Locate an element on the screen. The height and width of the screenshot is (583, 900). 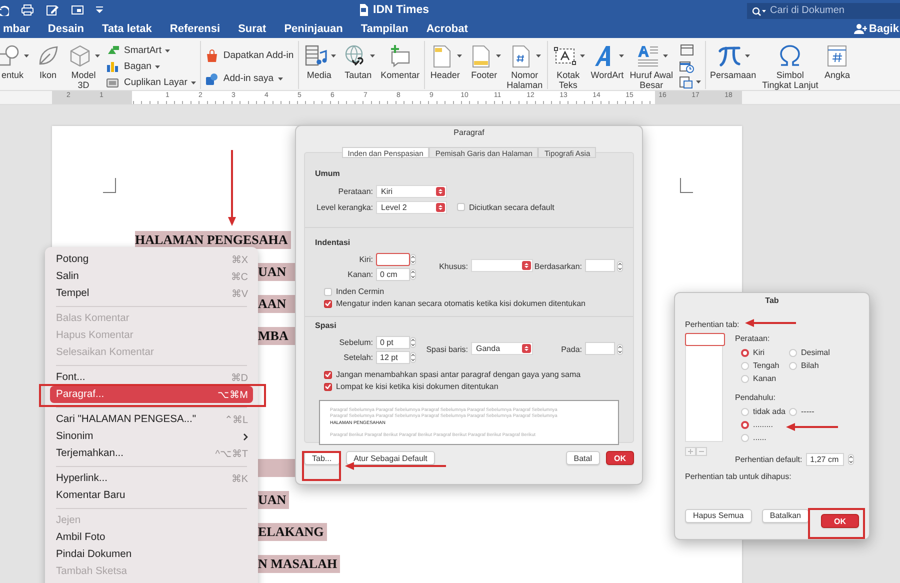
keyboard-shortcut: ⌘D is located at coordinates (239, 378).